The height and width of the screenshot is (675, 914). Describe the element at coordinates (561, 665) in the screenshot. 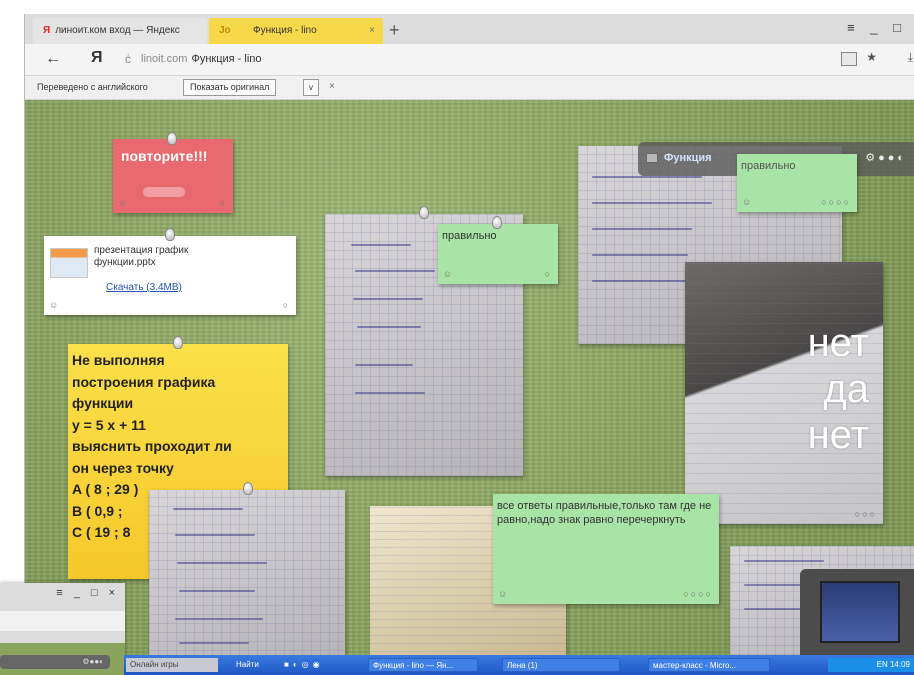

I see `taskbar-item-chat: Лена (1)` at that location.